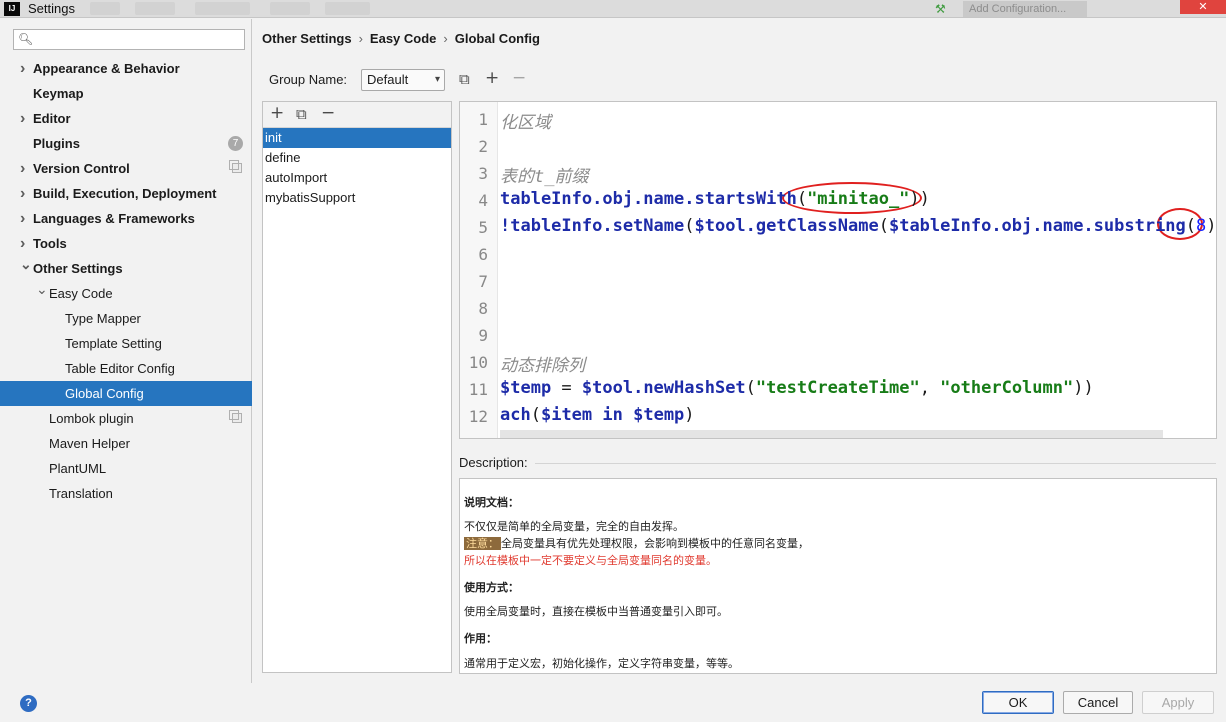 The image size is (1226, 722). Describe the element at coordinates (613, 702) in the screenshot. I see `dialog-button-bar: ? OK Cancel Apply` at that location.